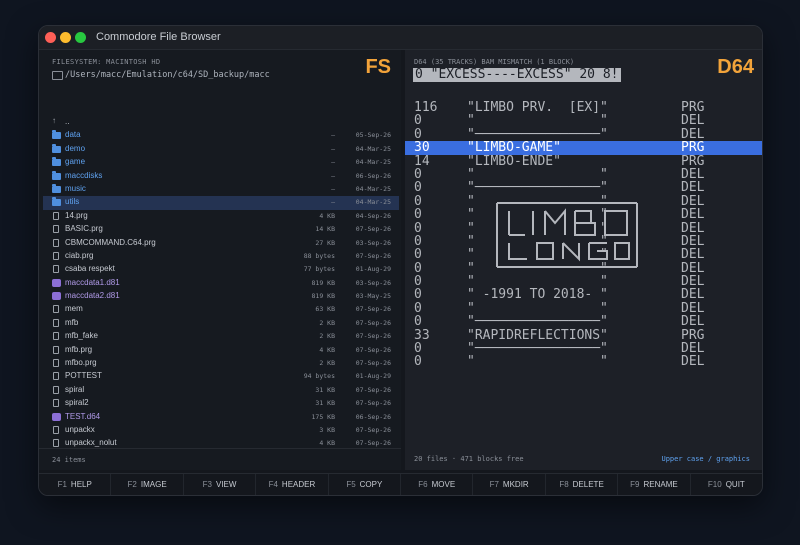  I want to click on fkey-rename-button: F9 RENAME, so click(654, 484).